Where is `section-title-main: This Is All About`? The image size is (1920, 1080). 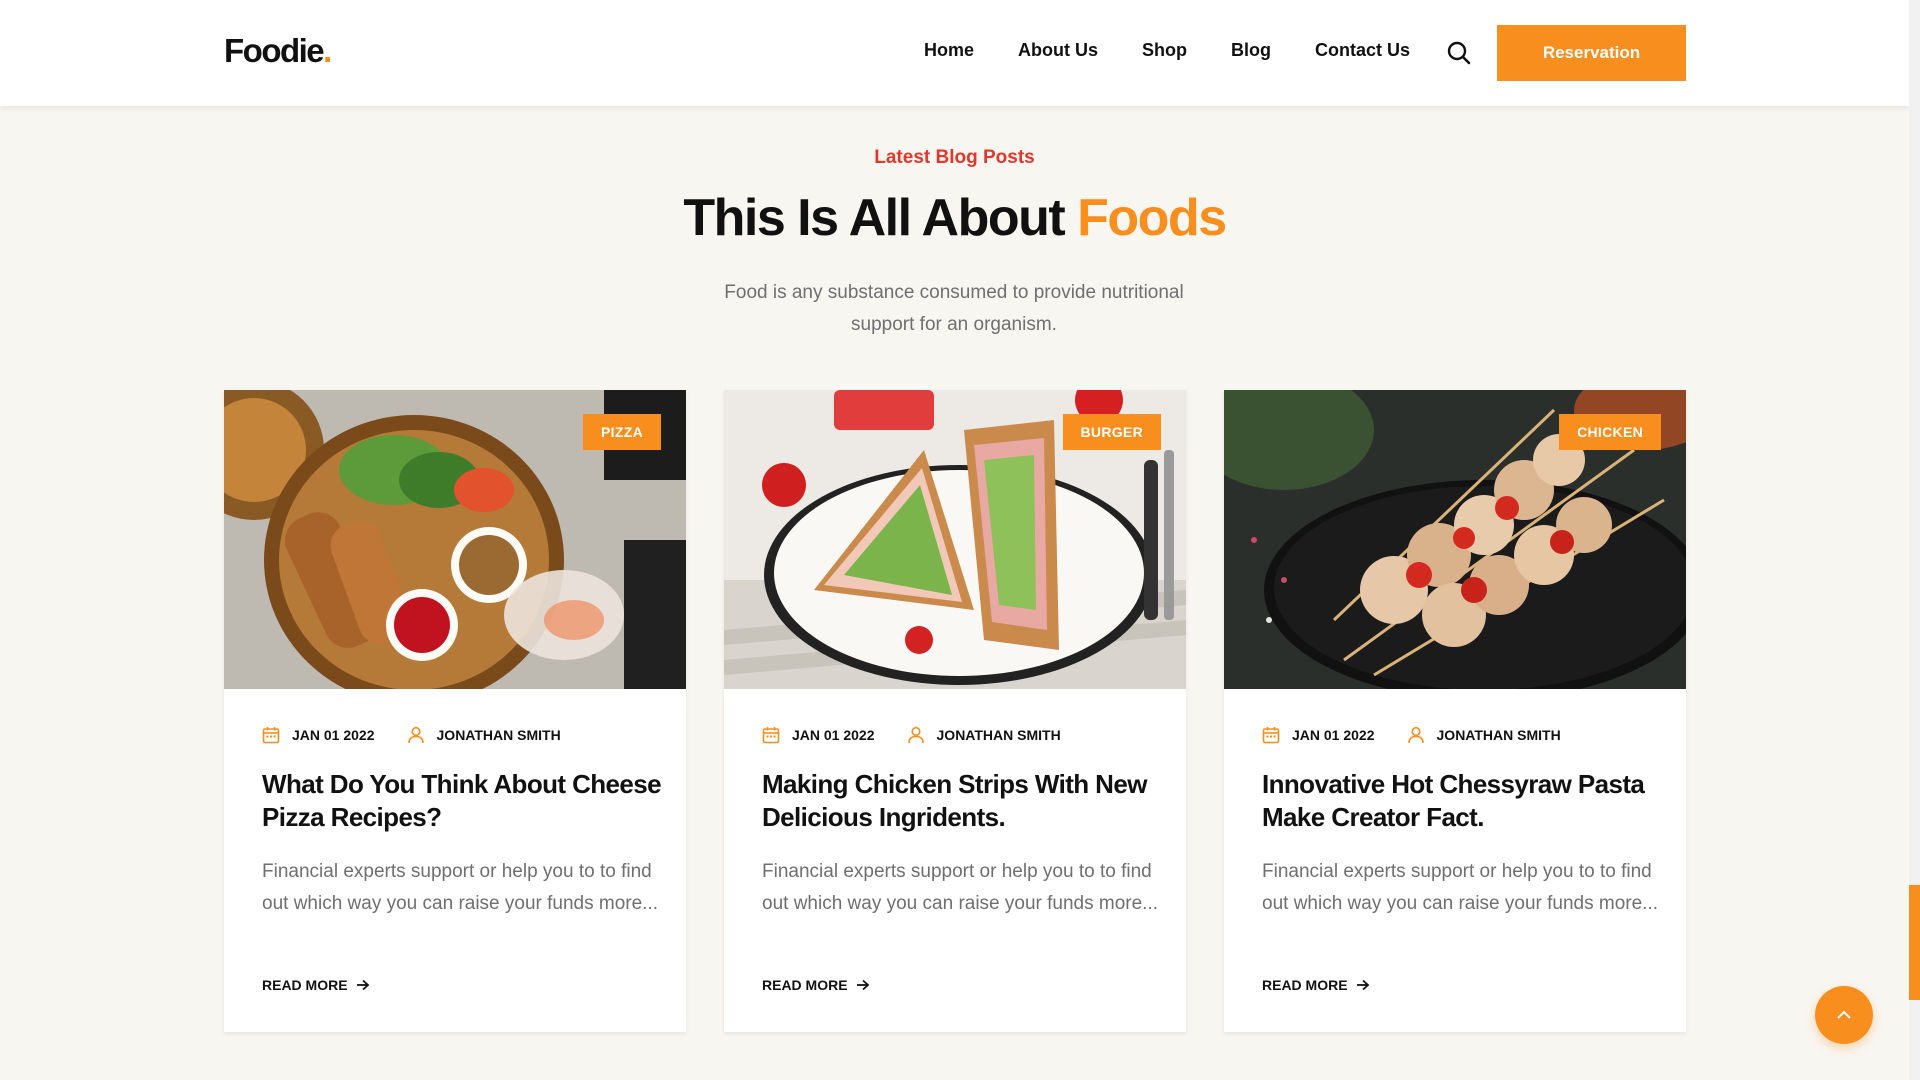
section-title-main: This Is All About is located at coordinates (880, 218).